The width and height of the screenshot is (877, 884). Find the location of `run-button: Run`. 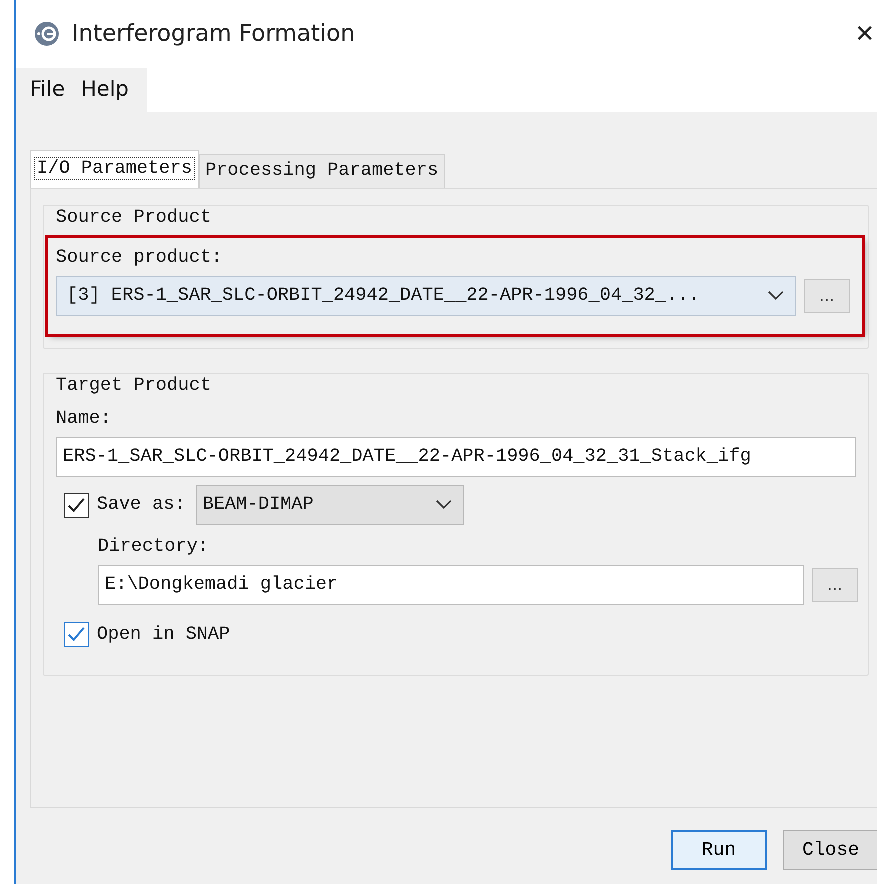

run-button: Run is located at coordinates (719, 850).